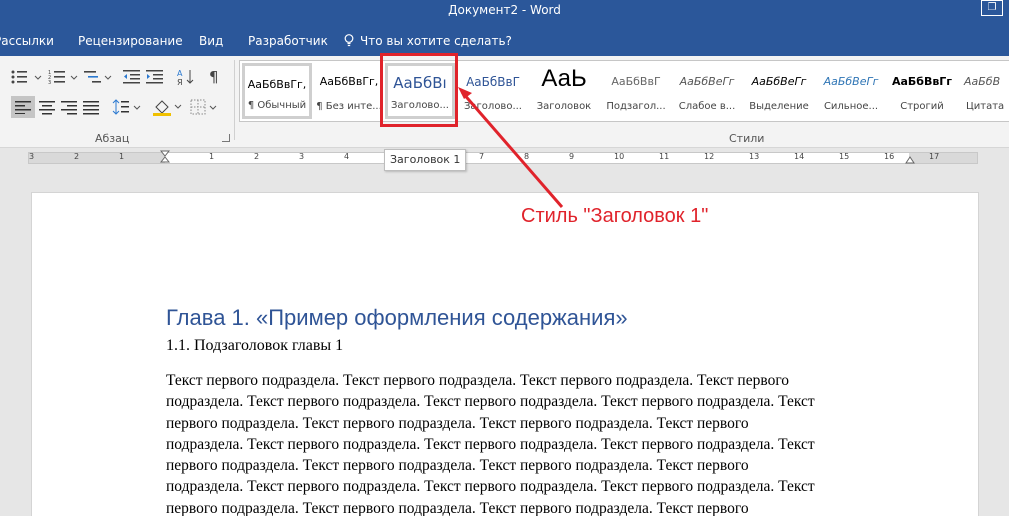  I want to click on arrow-head-icon, so click(465, 93).